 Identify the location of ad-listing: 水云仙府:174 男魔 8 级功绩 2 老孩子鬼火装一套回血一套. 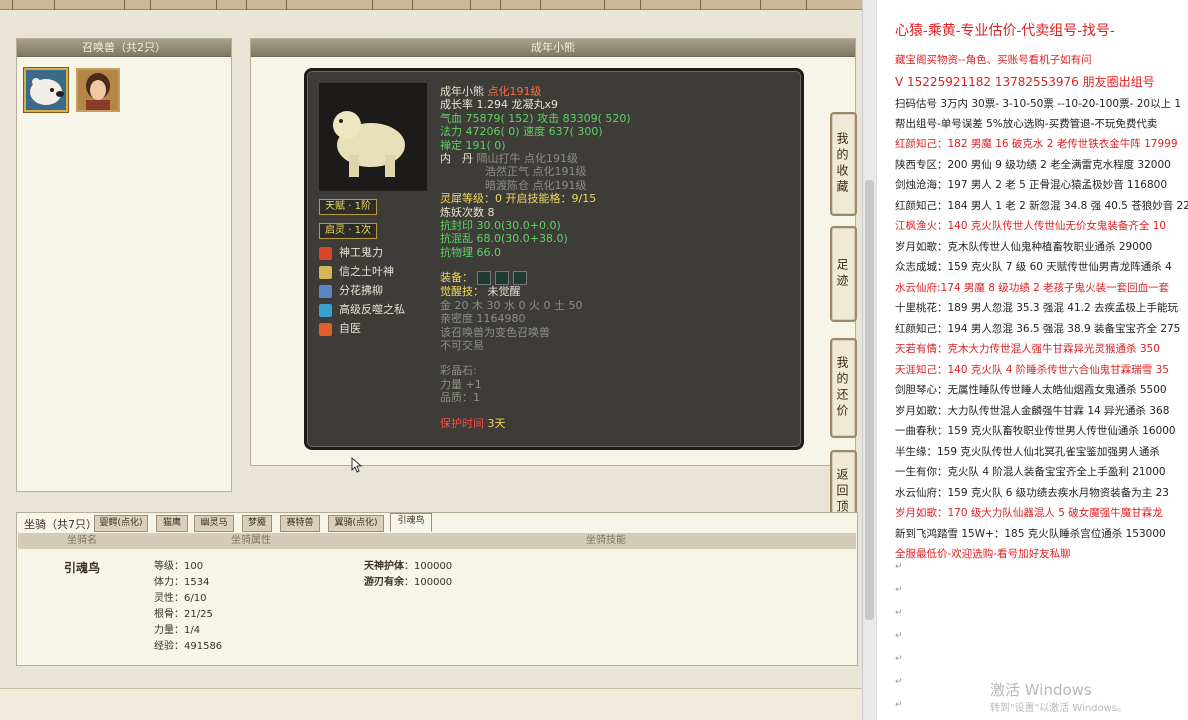
(1032, 287).